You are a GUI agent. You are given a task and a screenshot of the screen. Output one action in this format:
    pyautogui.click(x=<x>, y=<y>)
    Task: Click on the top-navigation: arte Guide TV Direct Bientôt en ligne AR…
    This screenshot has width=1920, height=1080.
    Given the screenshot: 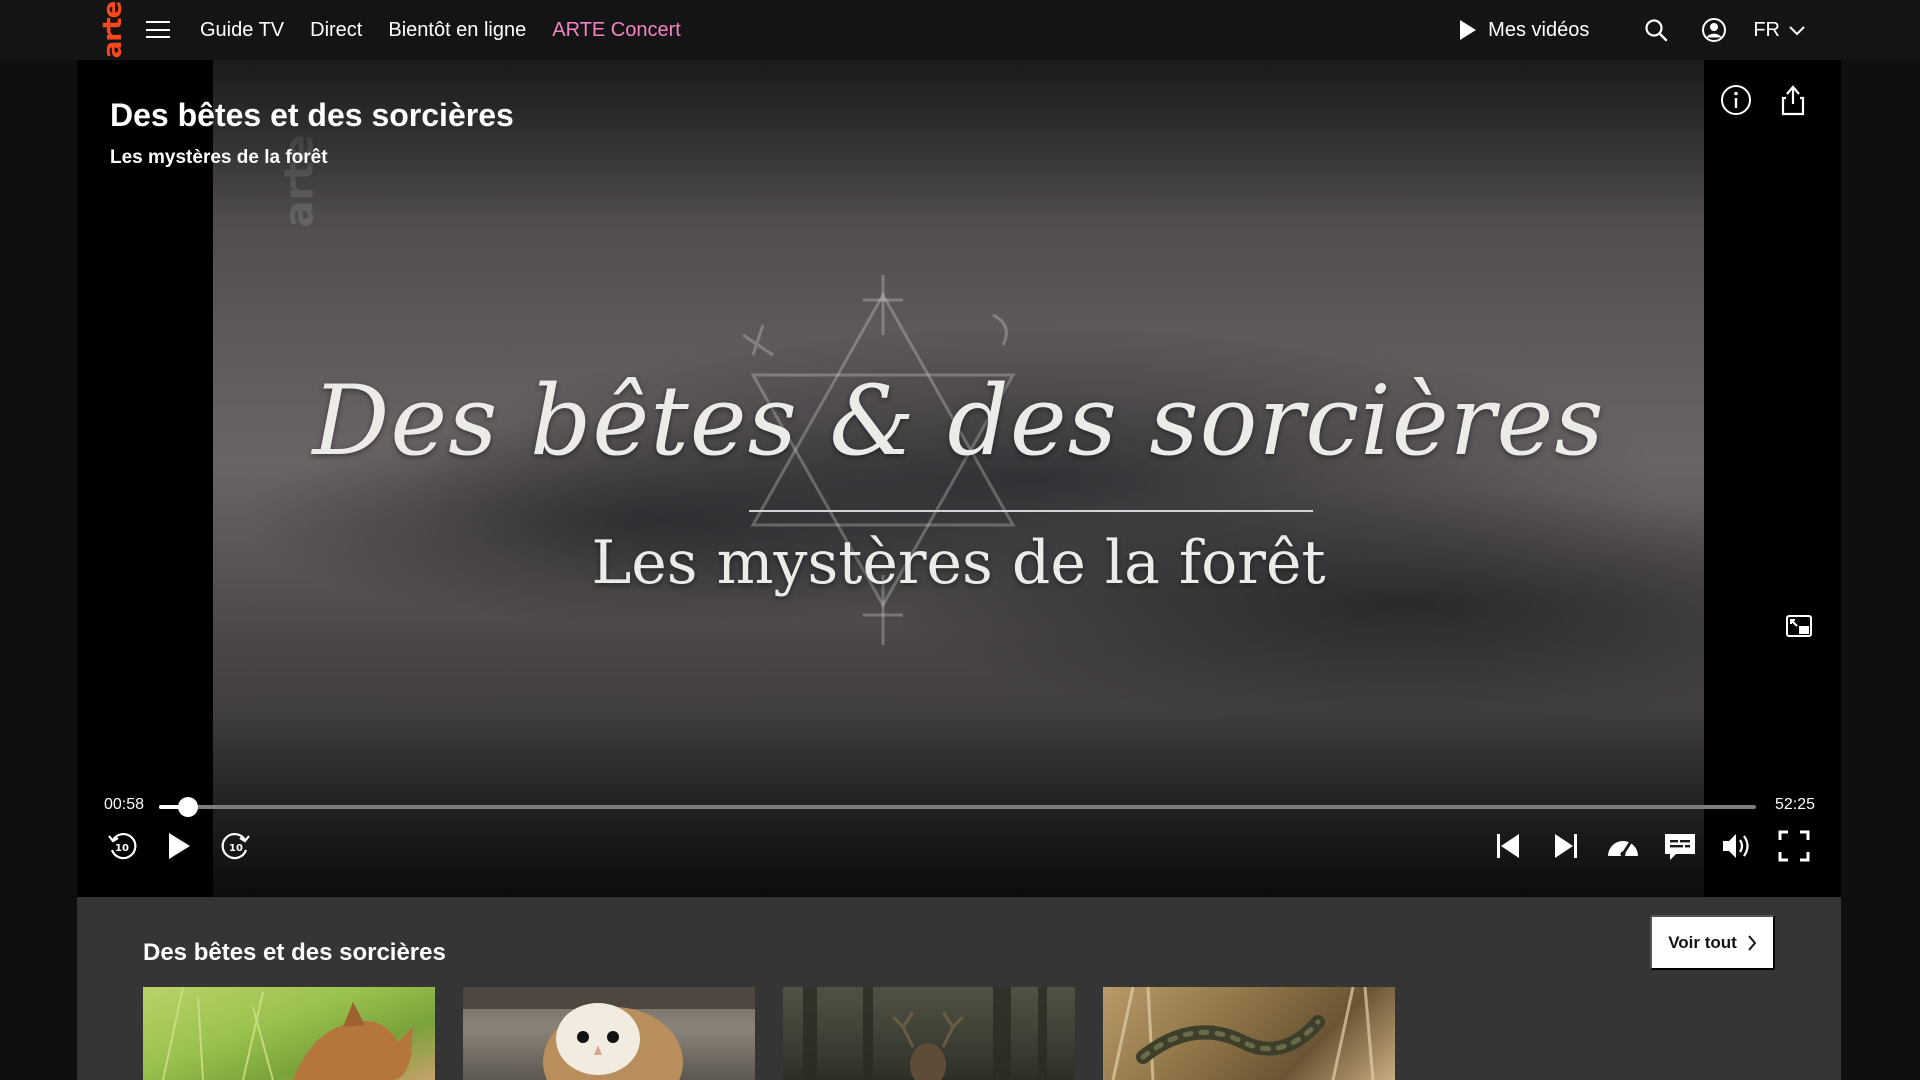 What is the action you would take?
    pyautogui.click(x=960, y=30)
    